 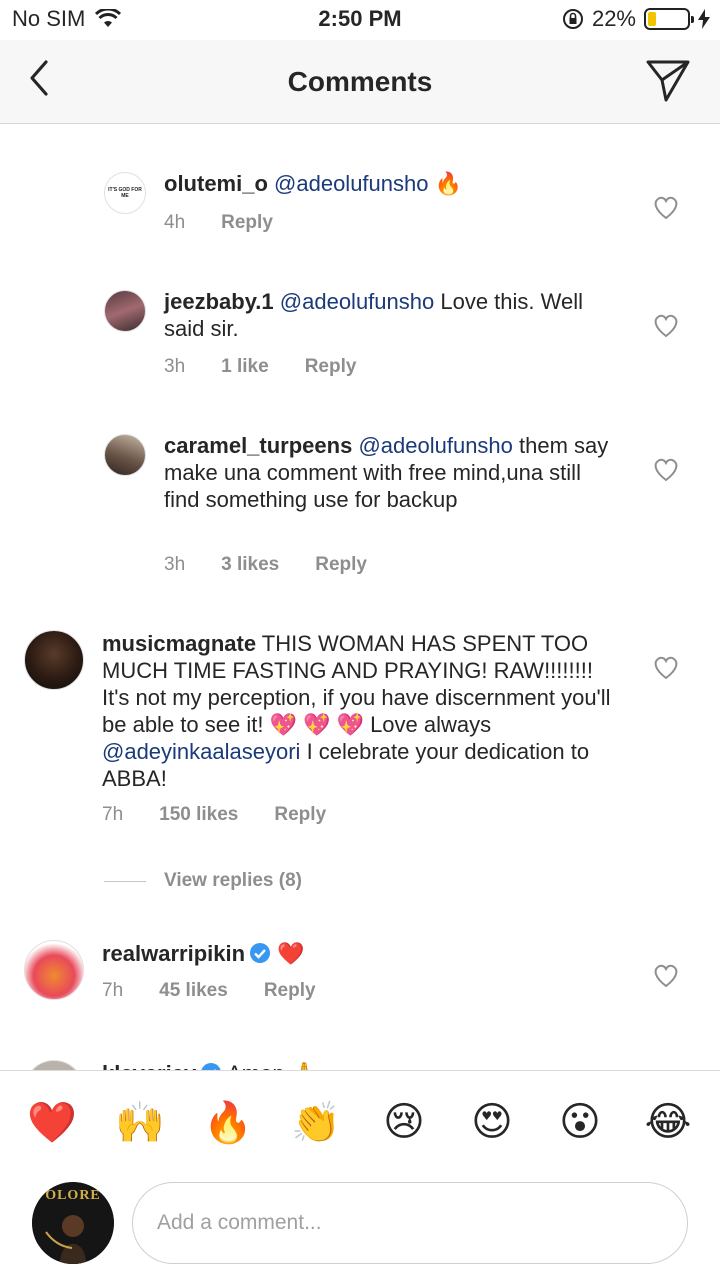 I want to click on comment-meta: 3h 1 like Reply, so click(x=260, y=367).